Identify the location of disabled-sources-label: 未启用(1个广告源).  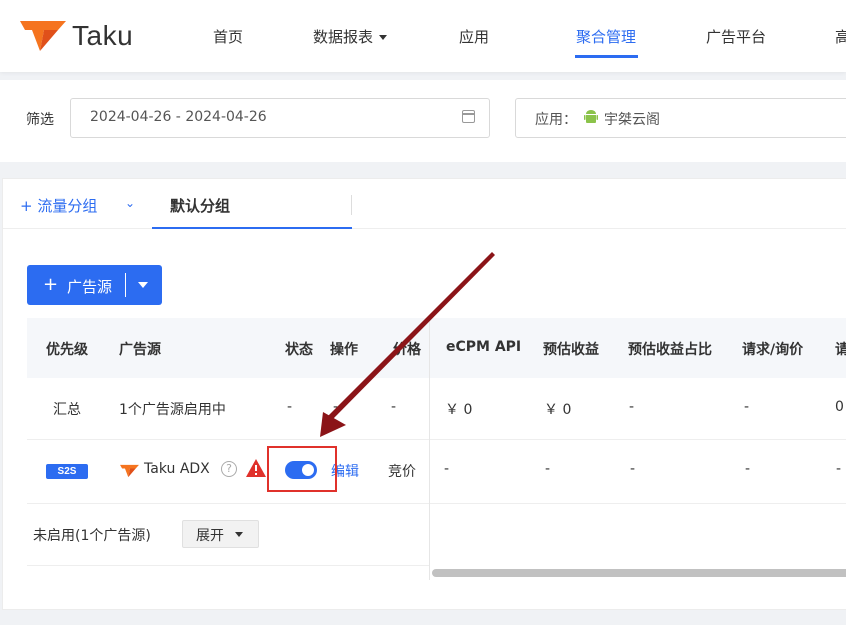
(92, 536).